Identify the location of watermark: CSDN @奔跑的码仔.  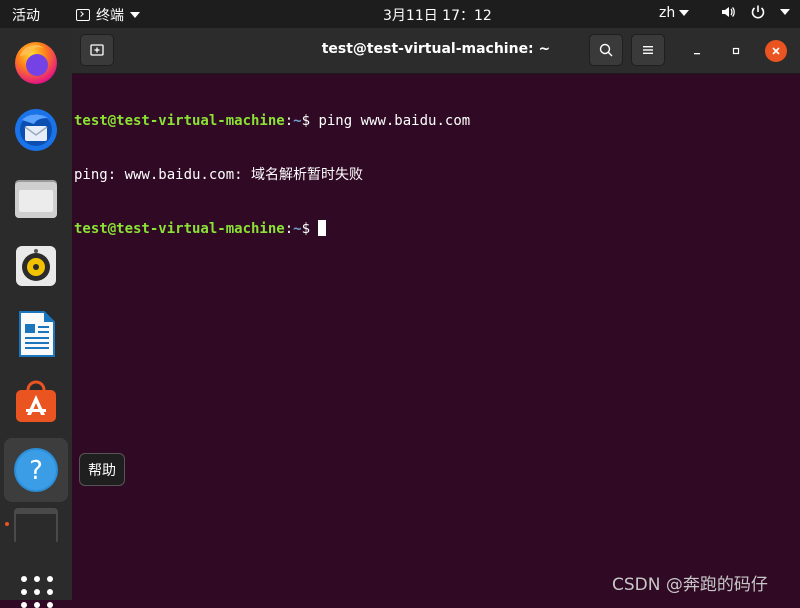
(690, 585).